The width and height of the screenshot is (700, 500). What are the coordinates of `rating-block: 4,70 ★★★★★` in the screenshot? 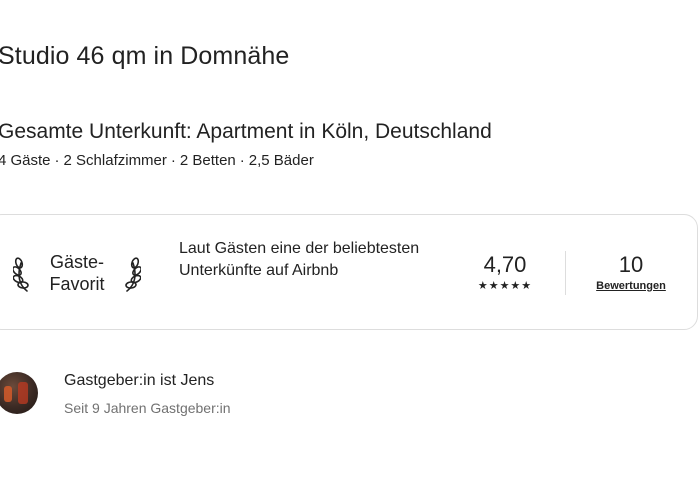 It's located at (505, 272).